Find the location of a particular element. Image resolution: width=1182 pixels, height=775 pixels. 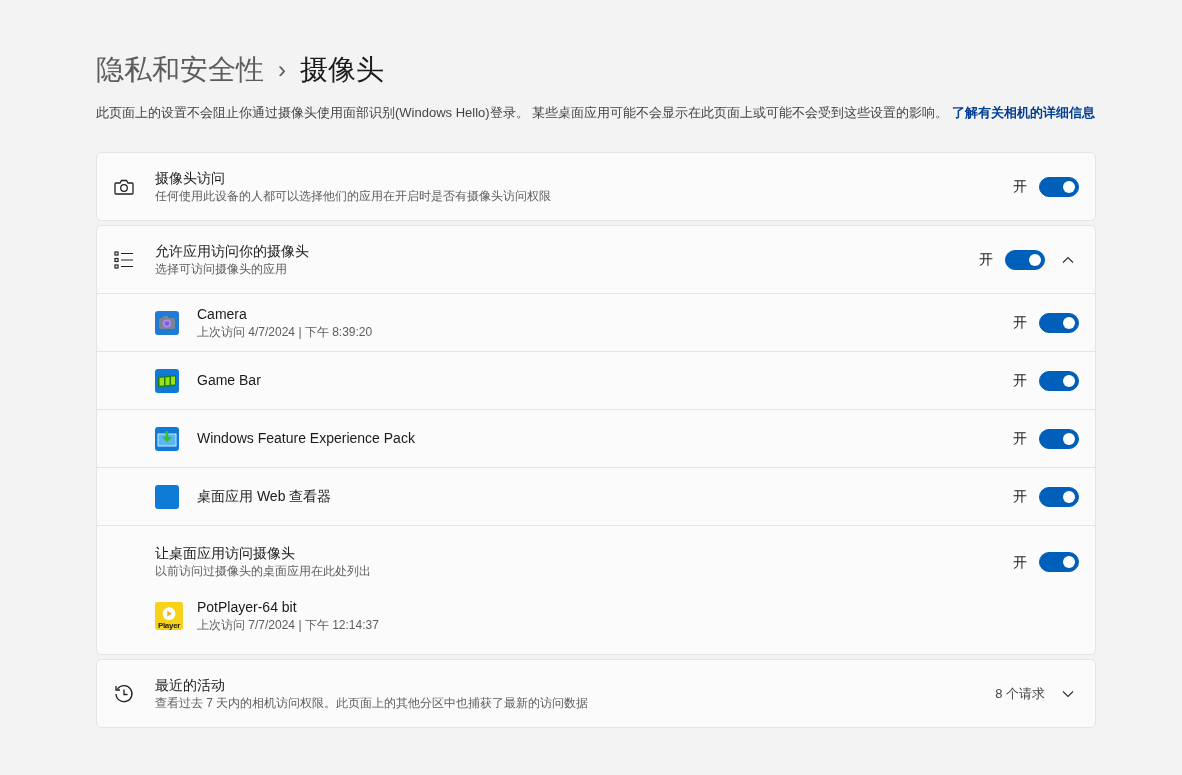

setting-description: 选择可访问摄像头的应用 is located at coordinates (221, 269).